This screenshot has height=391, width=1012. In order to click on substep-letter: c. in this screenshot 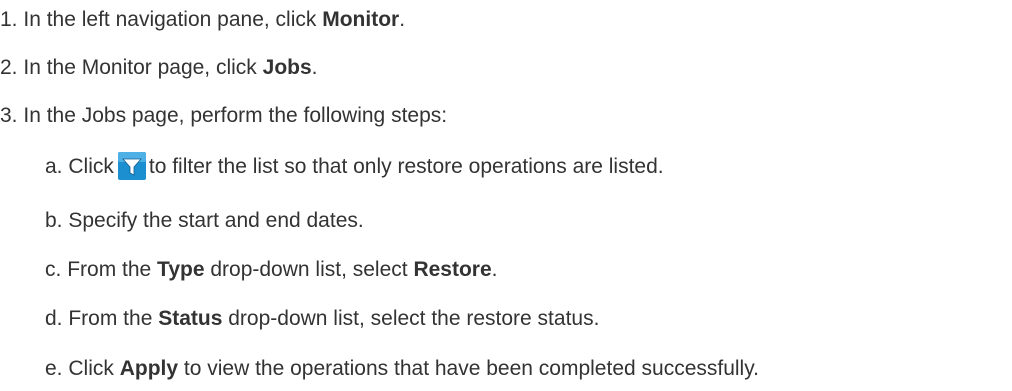, I will do `click(53, 269)`.